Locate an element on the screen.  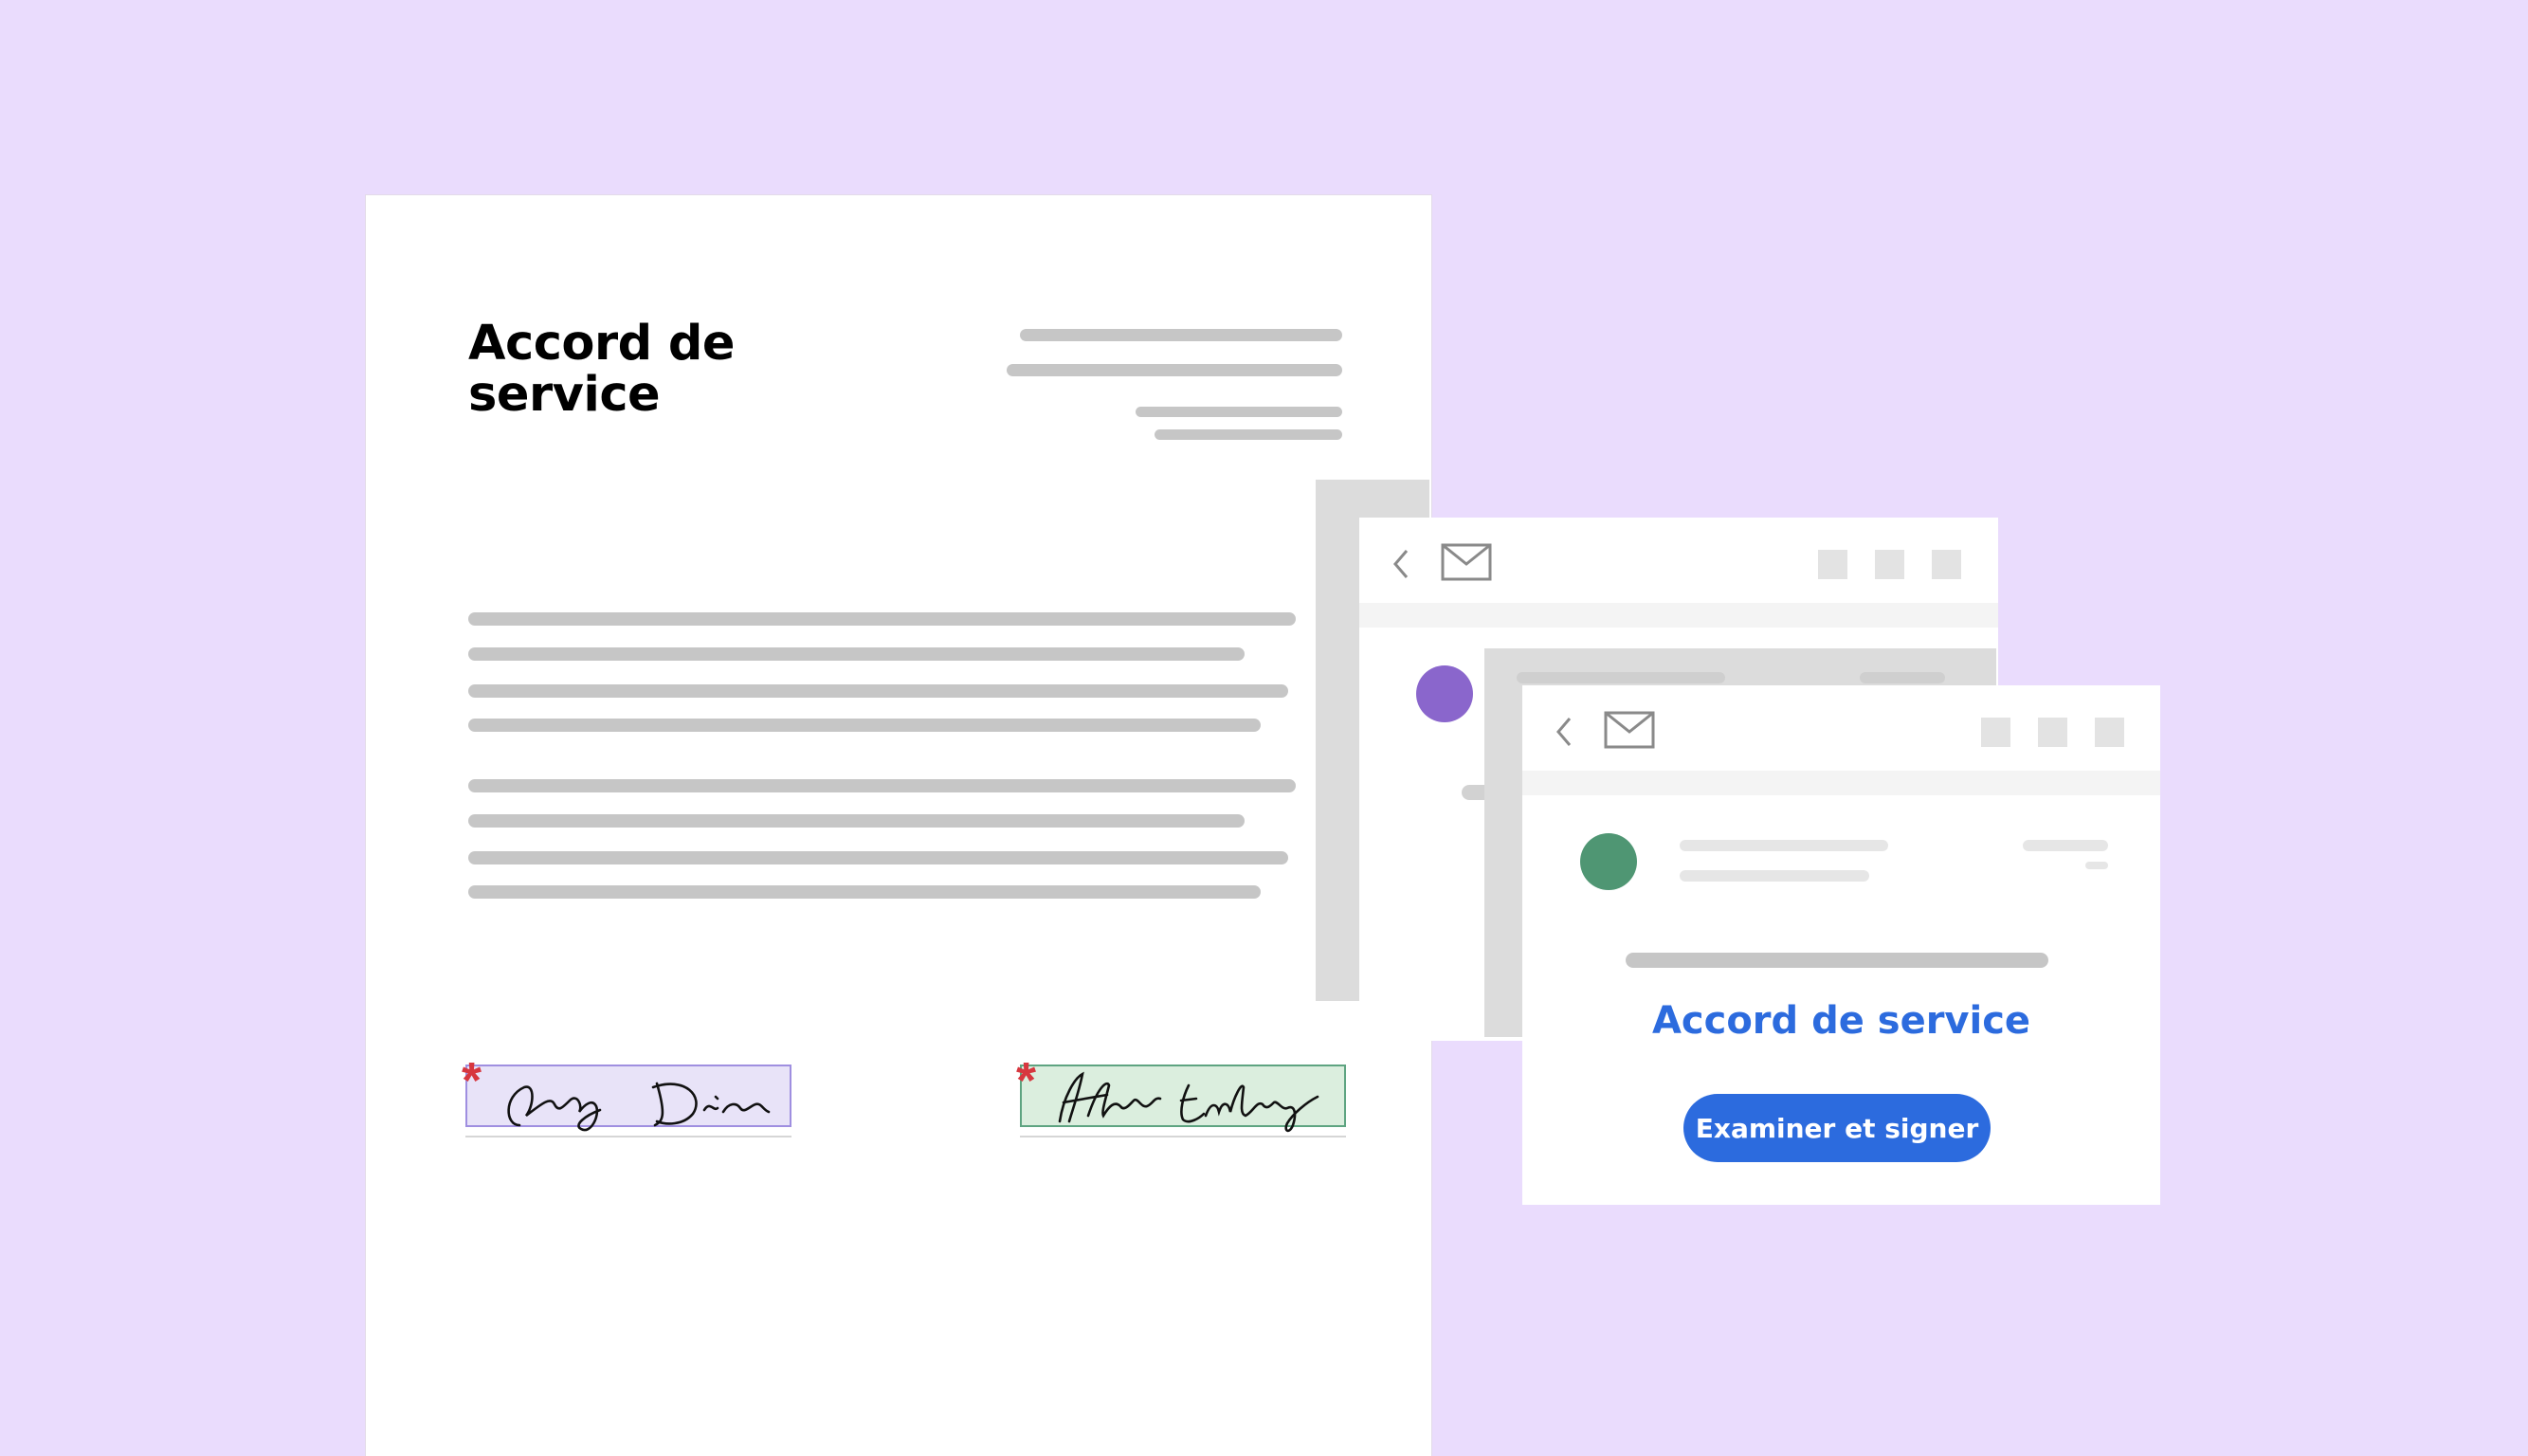
sender-name-placeholder is located at coordinates (1784, 845).